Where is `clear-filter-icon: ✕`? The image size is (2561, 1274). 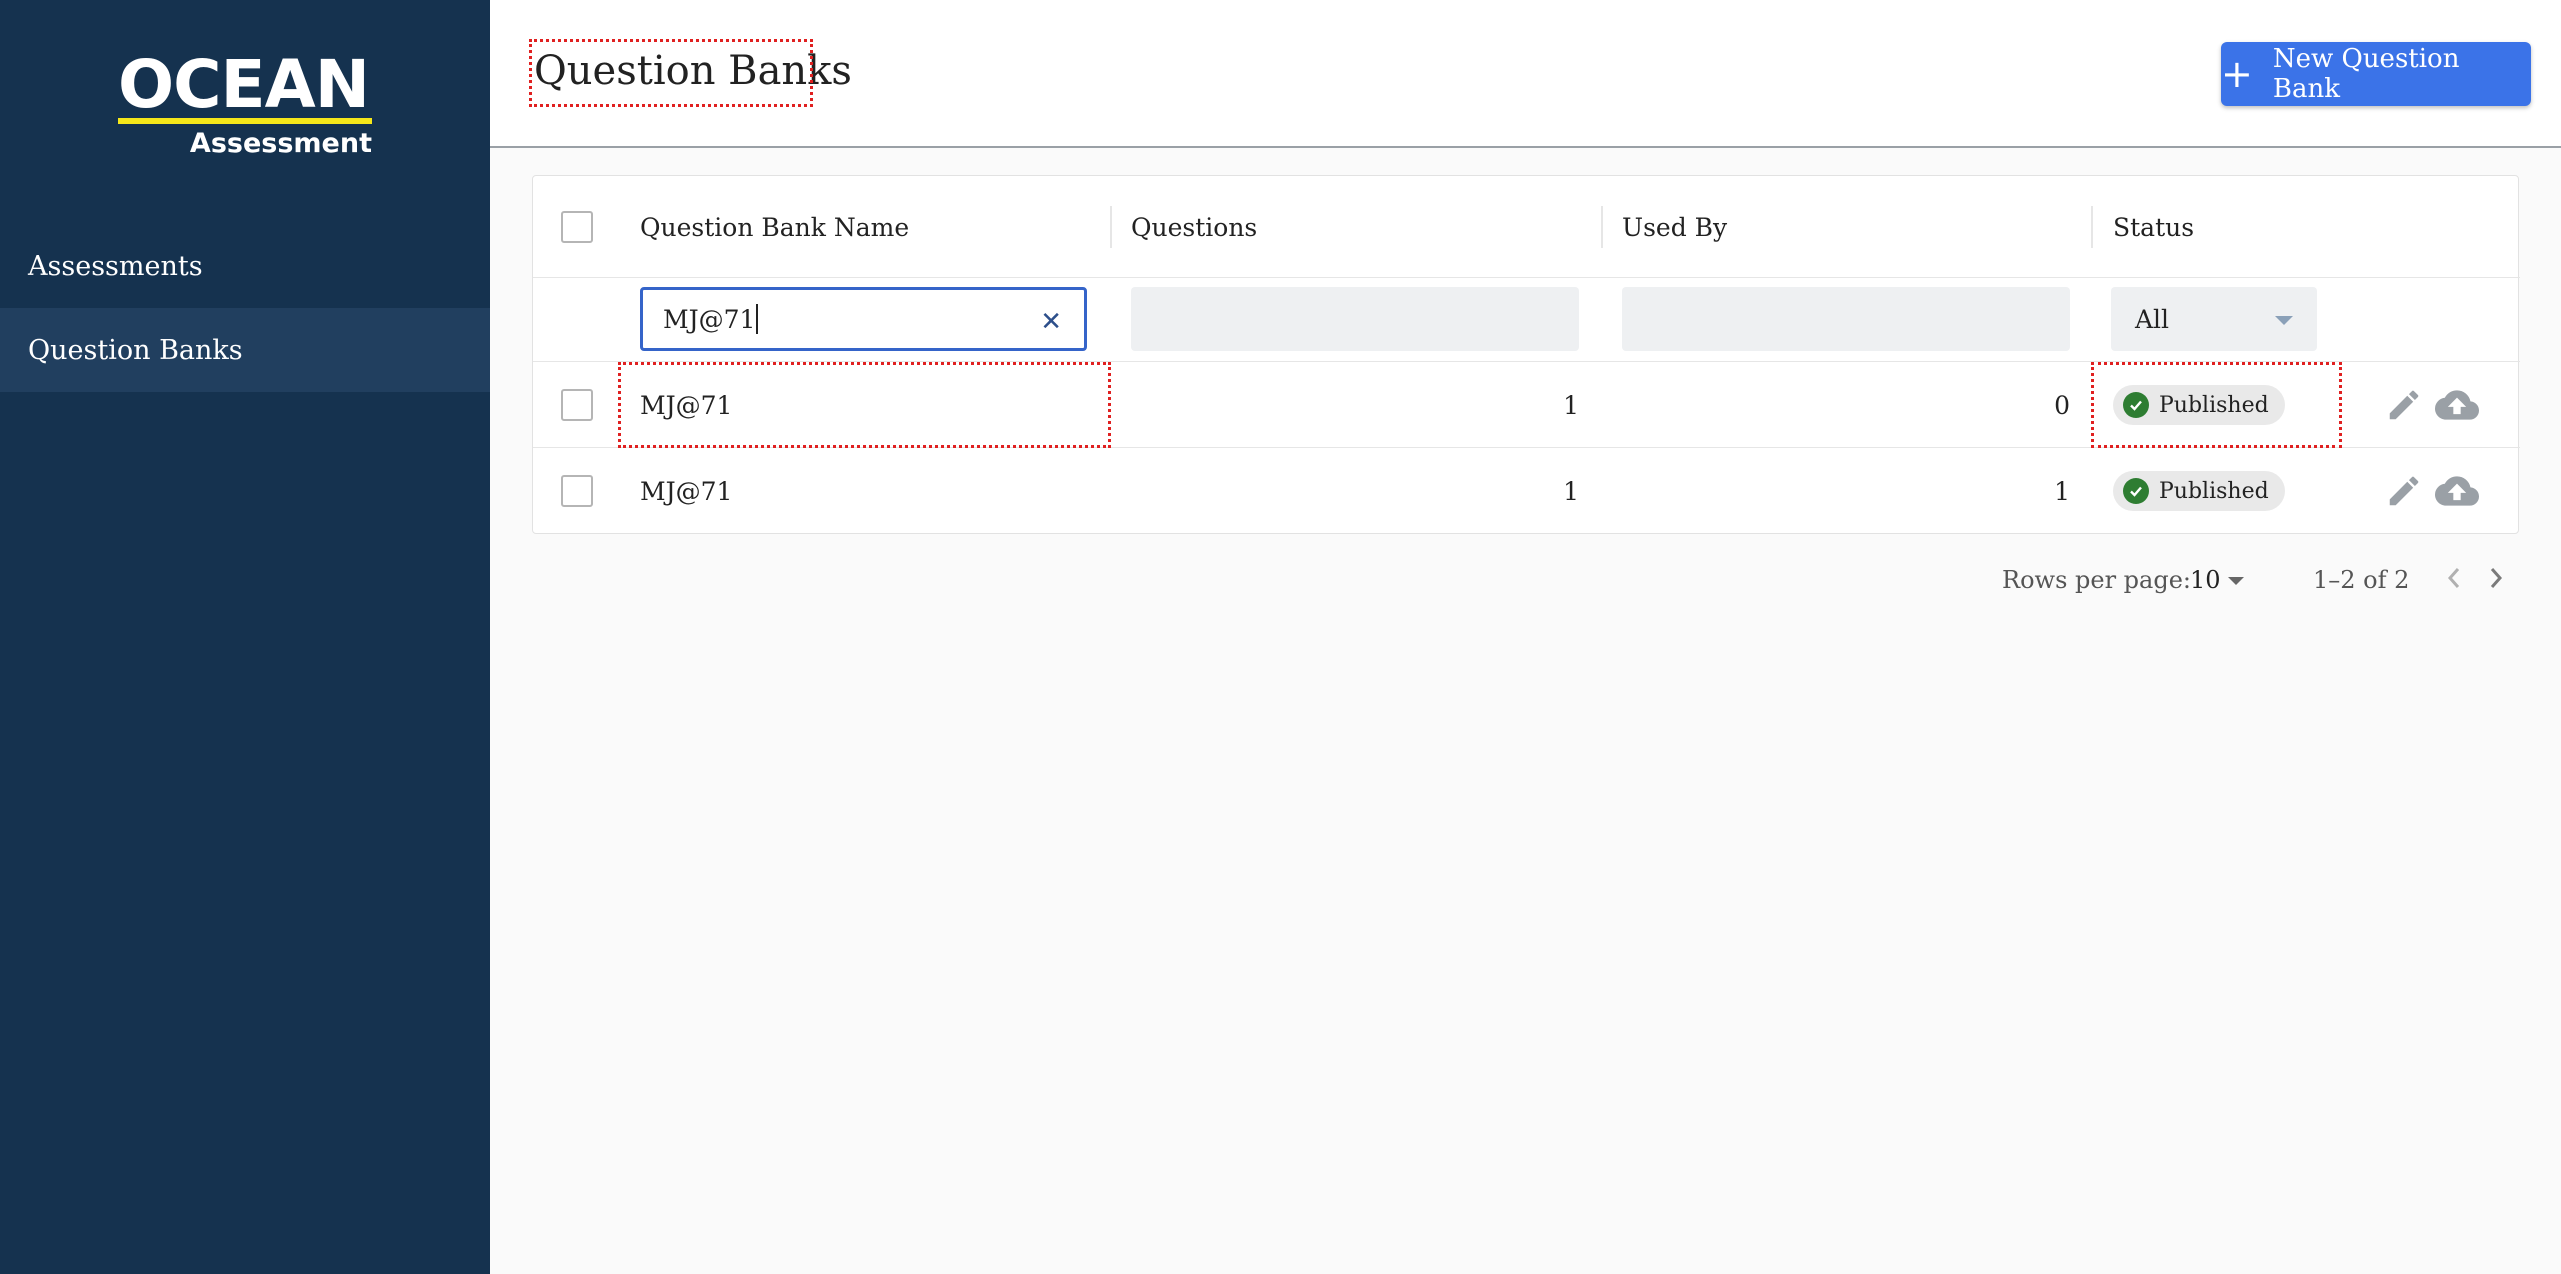
clear-filter-icon: ✕ is located at coordinates (1051, 322).